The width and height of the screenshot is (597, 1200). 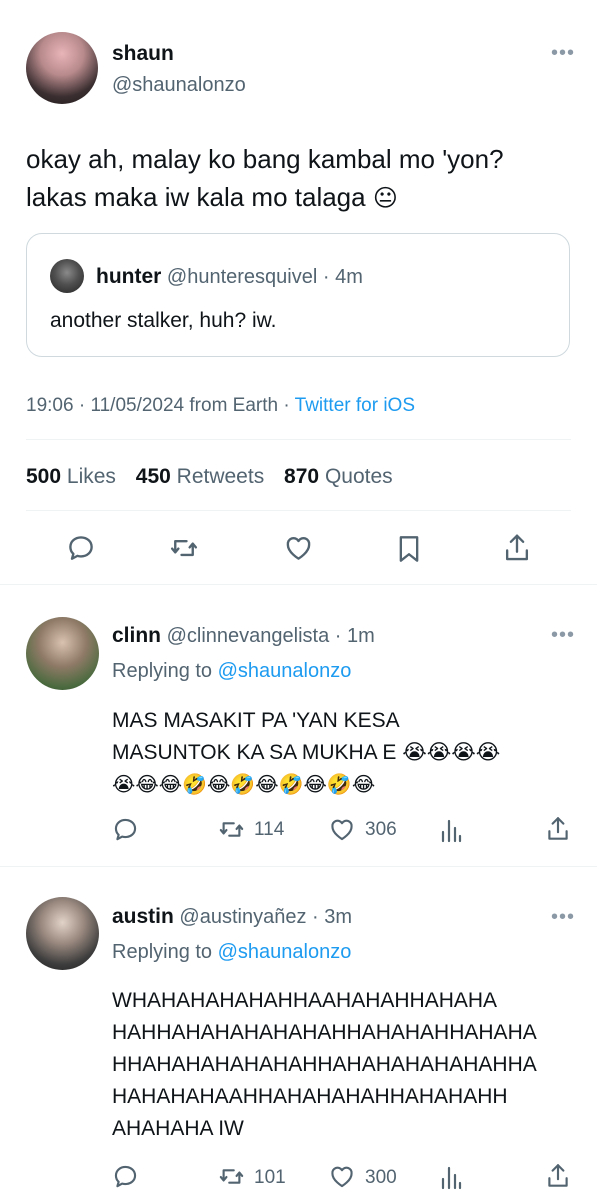 I want to click on quoted-author-handle: @hunteresquivel, so click(x=242, y=277).